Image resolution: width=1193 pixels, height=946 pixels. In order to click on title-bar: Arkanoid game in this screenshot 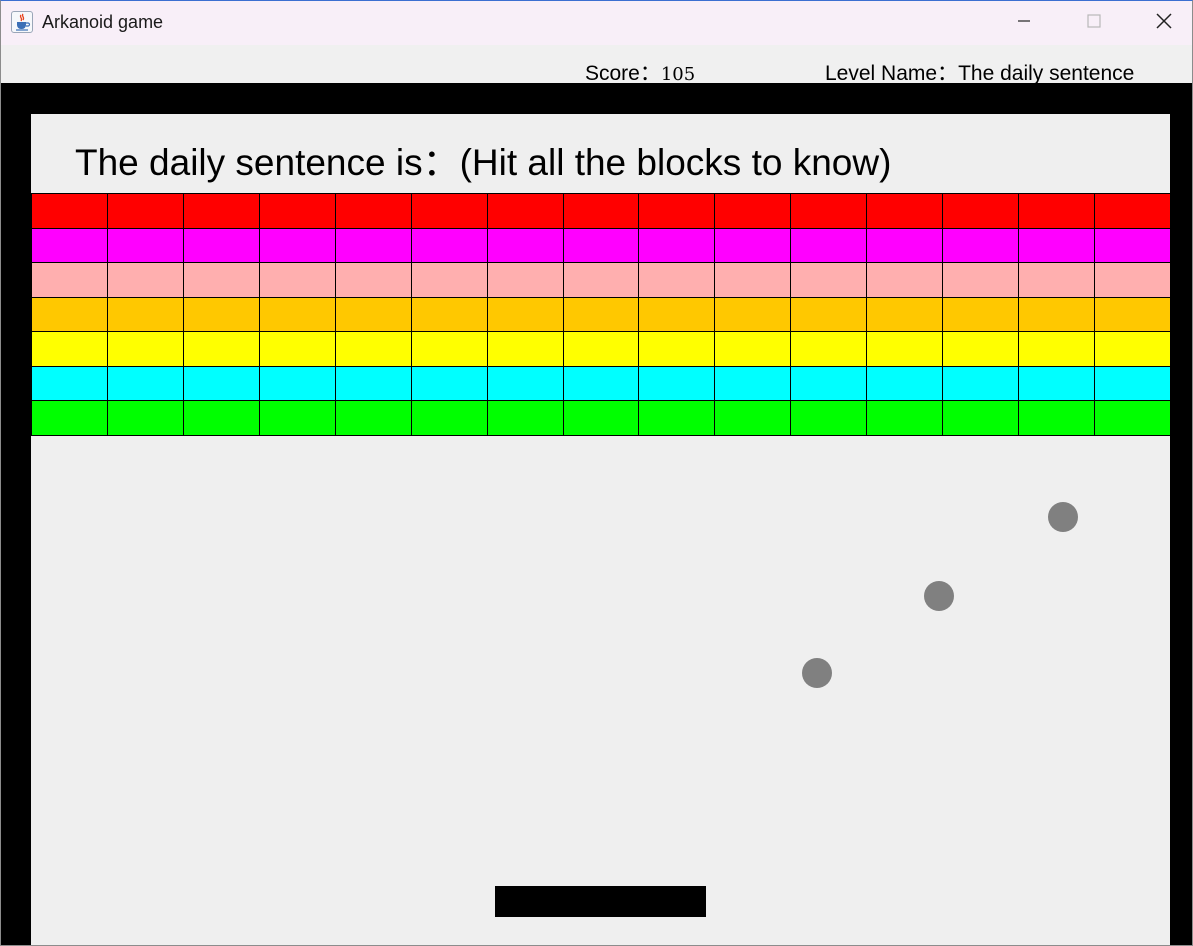, I will do `click(596, 23)`.